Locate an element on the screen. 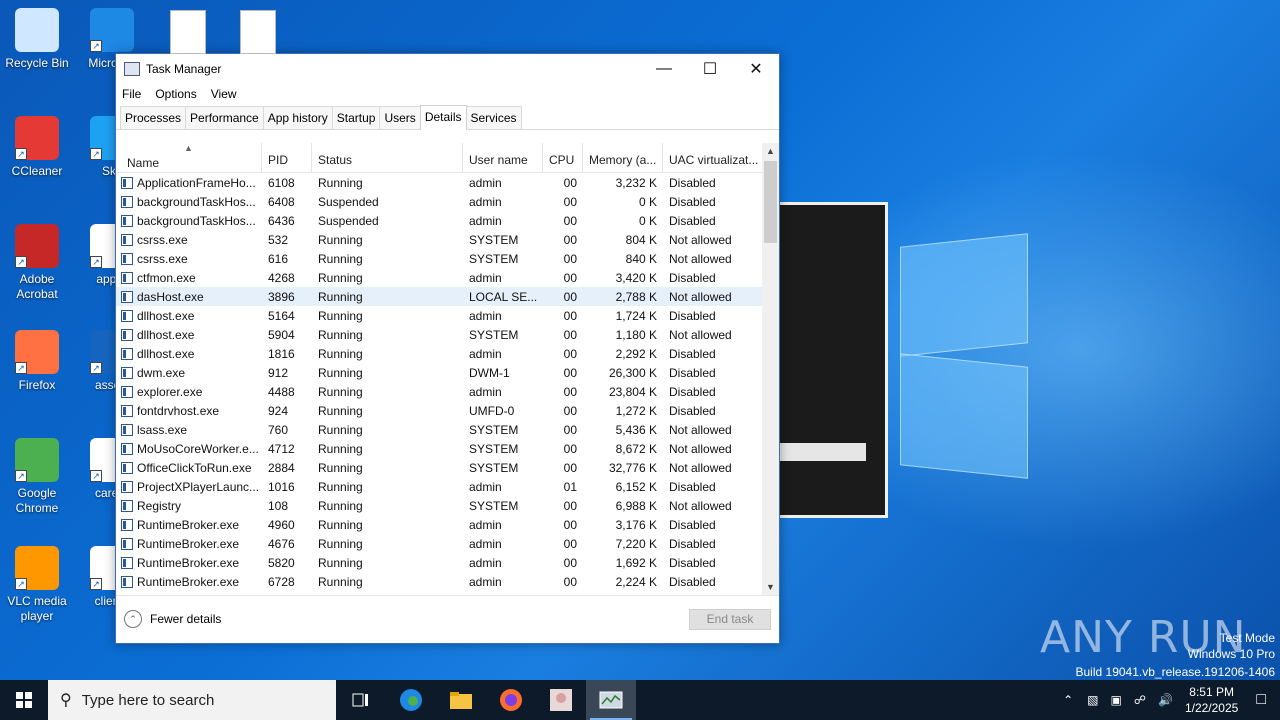  search-box: ⚲ Type here to search is located at coordinates (192, 700).